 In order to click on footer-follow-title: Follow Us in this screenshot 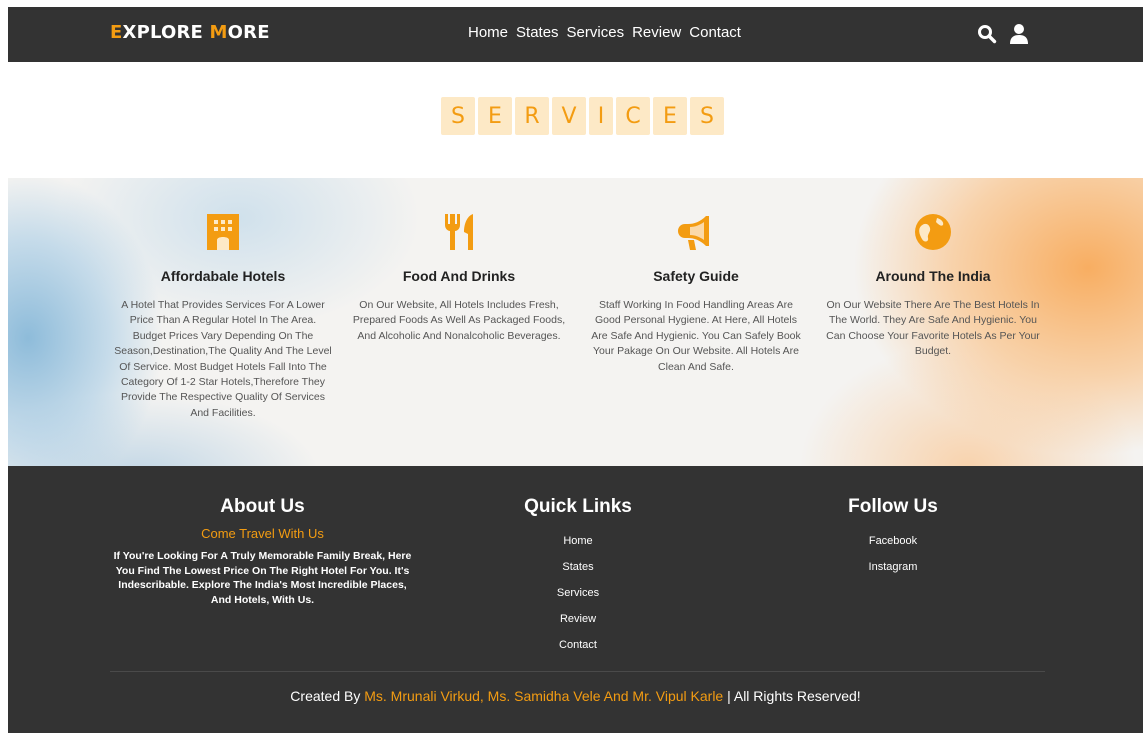, I will do `click(893, 506)`.